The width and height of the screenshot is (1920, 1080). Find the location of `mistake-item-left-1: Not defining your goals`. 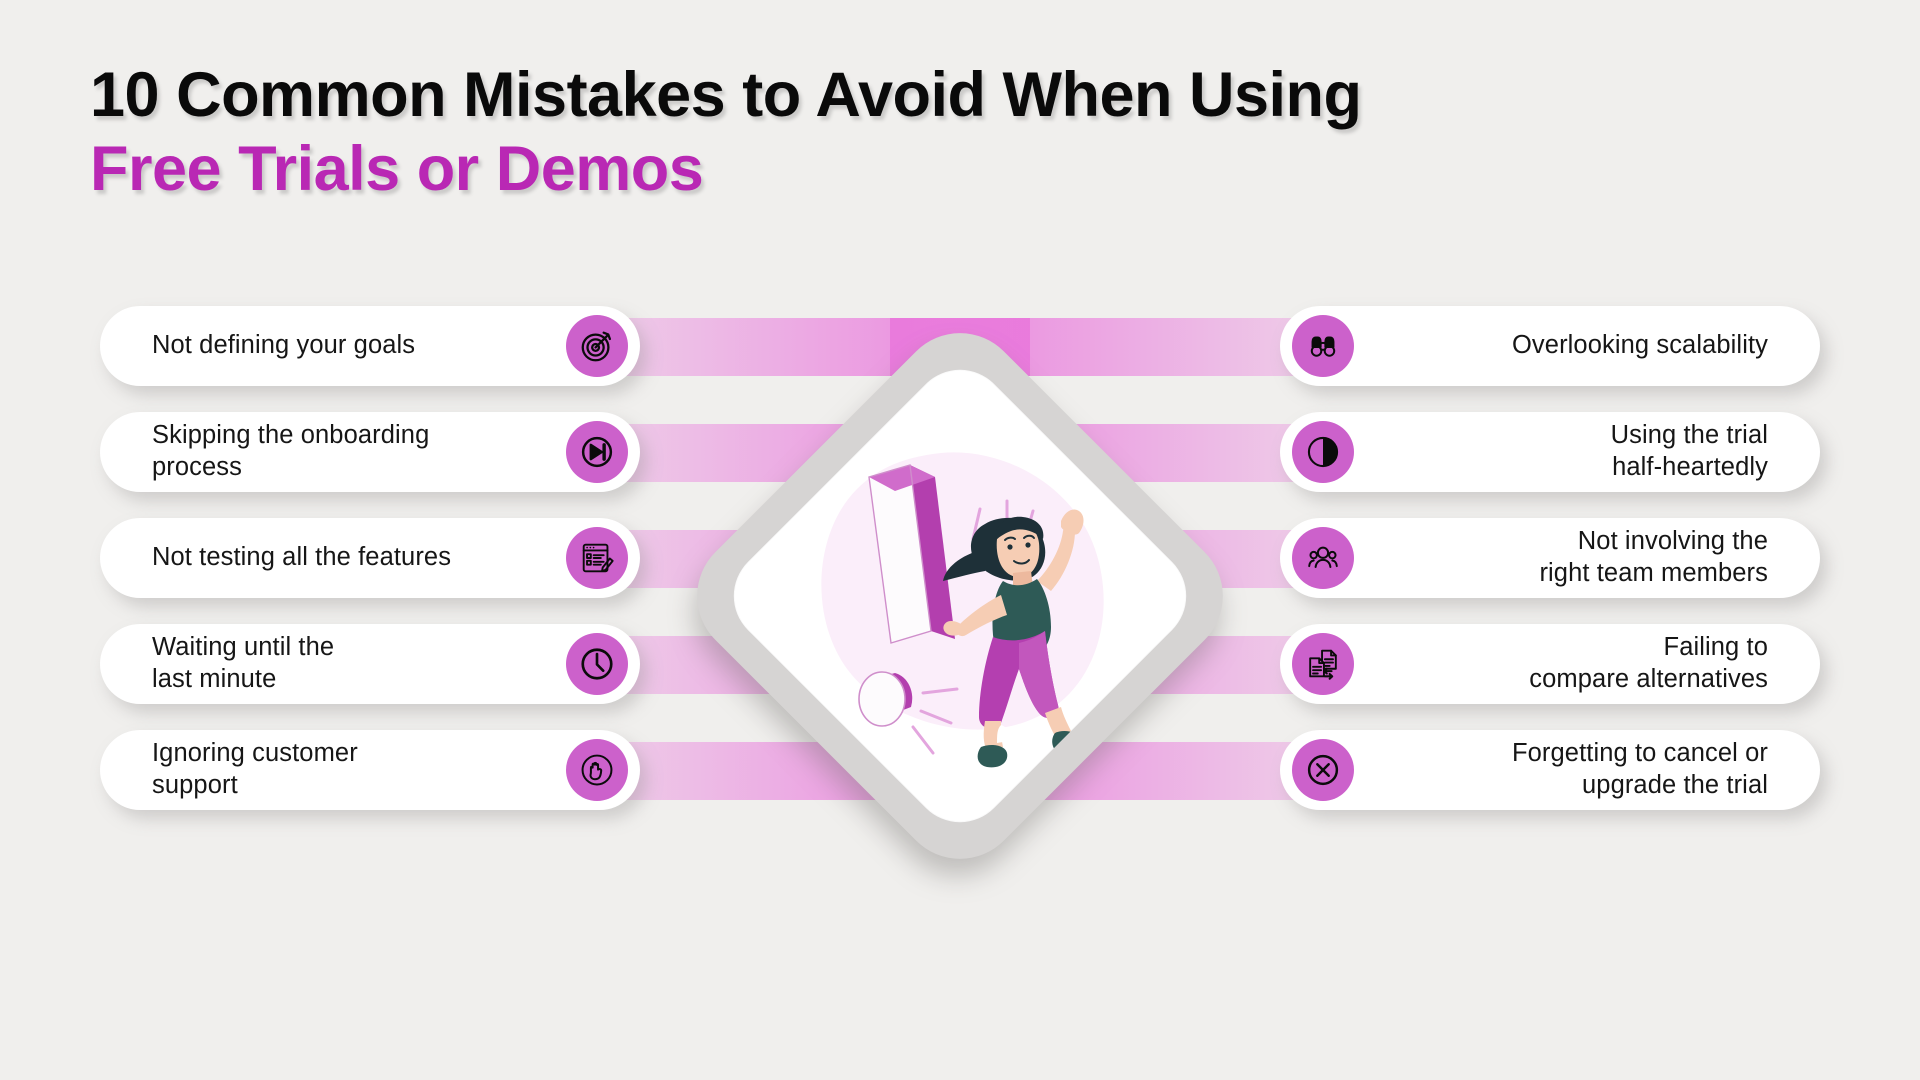

mistake-item-left-1: Not defining your goals is located at coordinates (370, 346).